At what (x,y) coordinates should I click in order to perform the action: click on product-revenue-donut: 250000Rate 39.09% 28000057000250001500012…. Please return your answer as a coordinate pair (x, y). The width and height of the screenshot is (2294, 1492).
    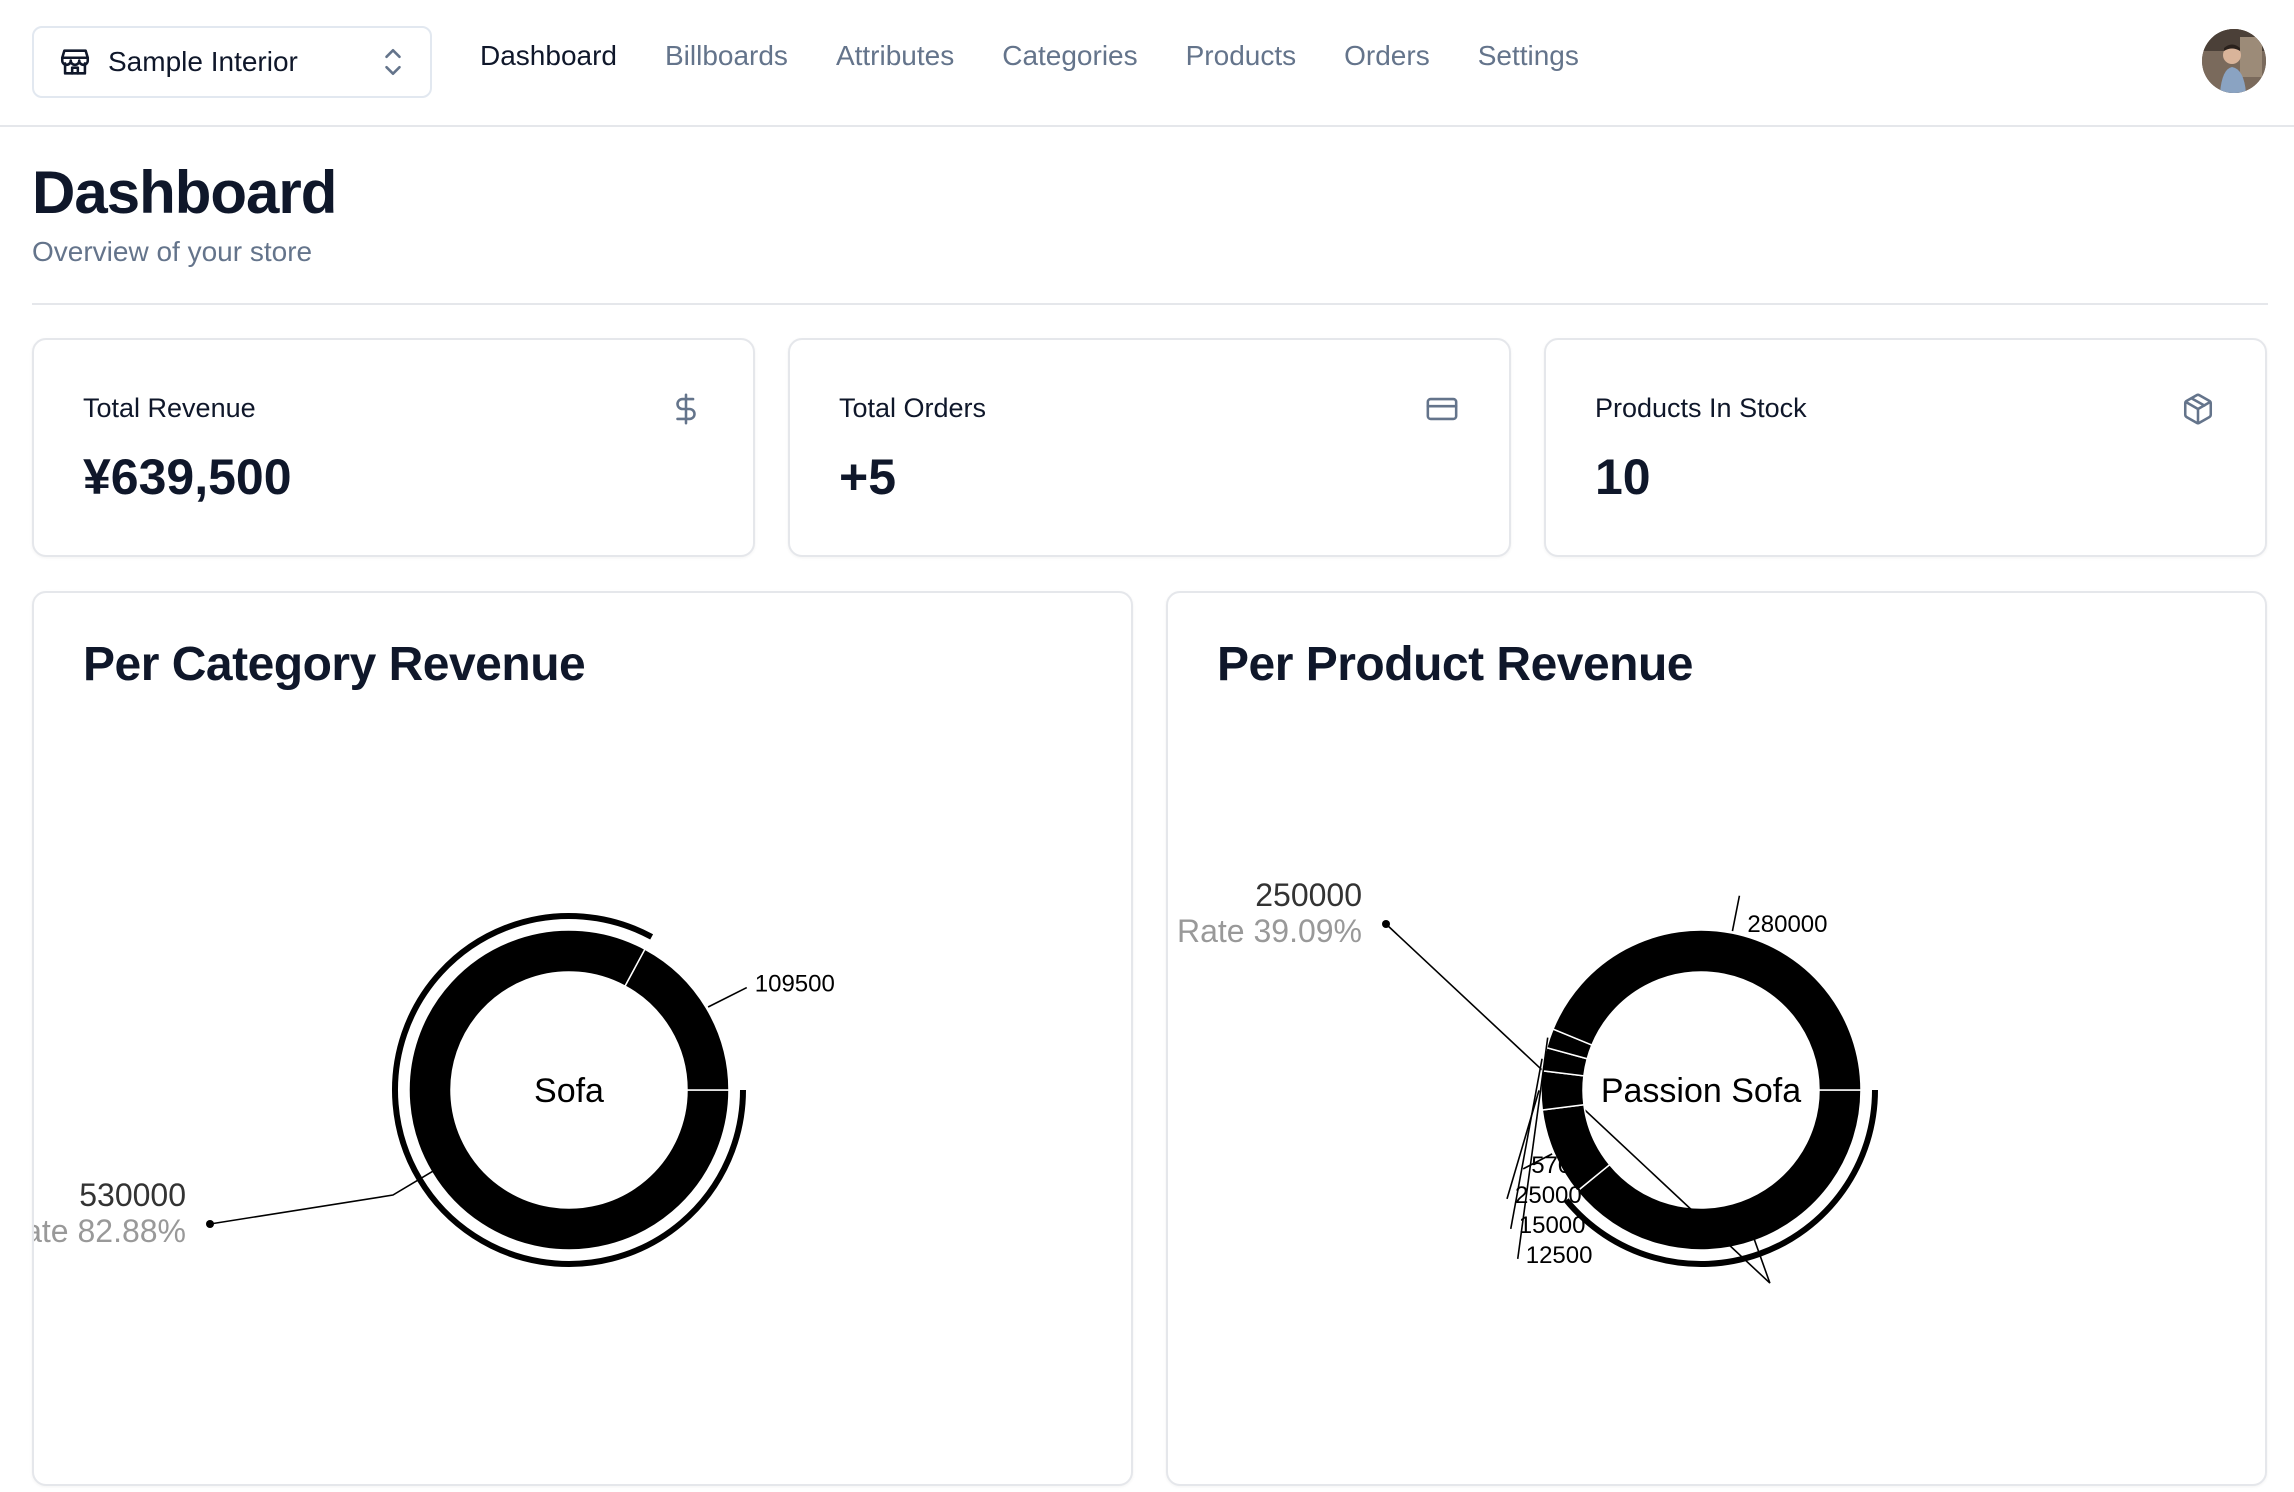
    Looking at the image, I should click on (1527, 1080).